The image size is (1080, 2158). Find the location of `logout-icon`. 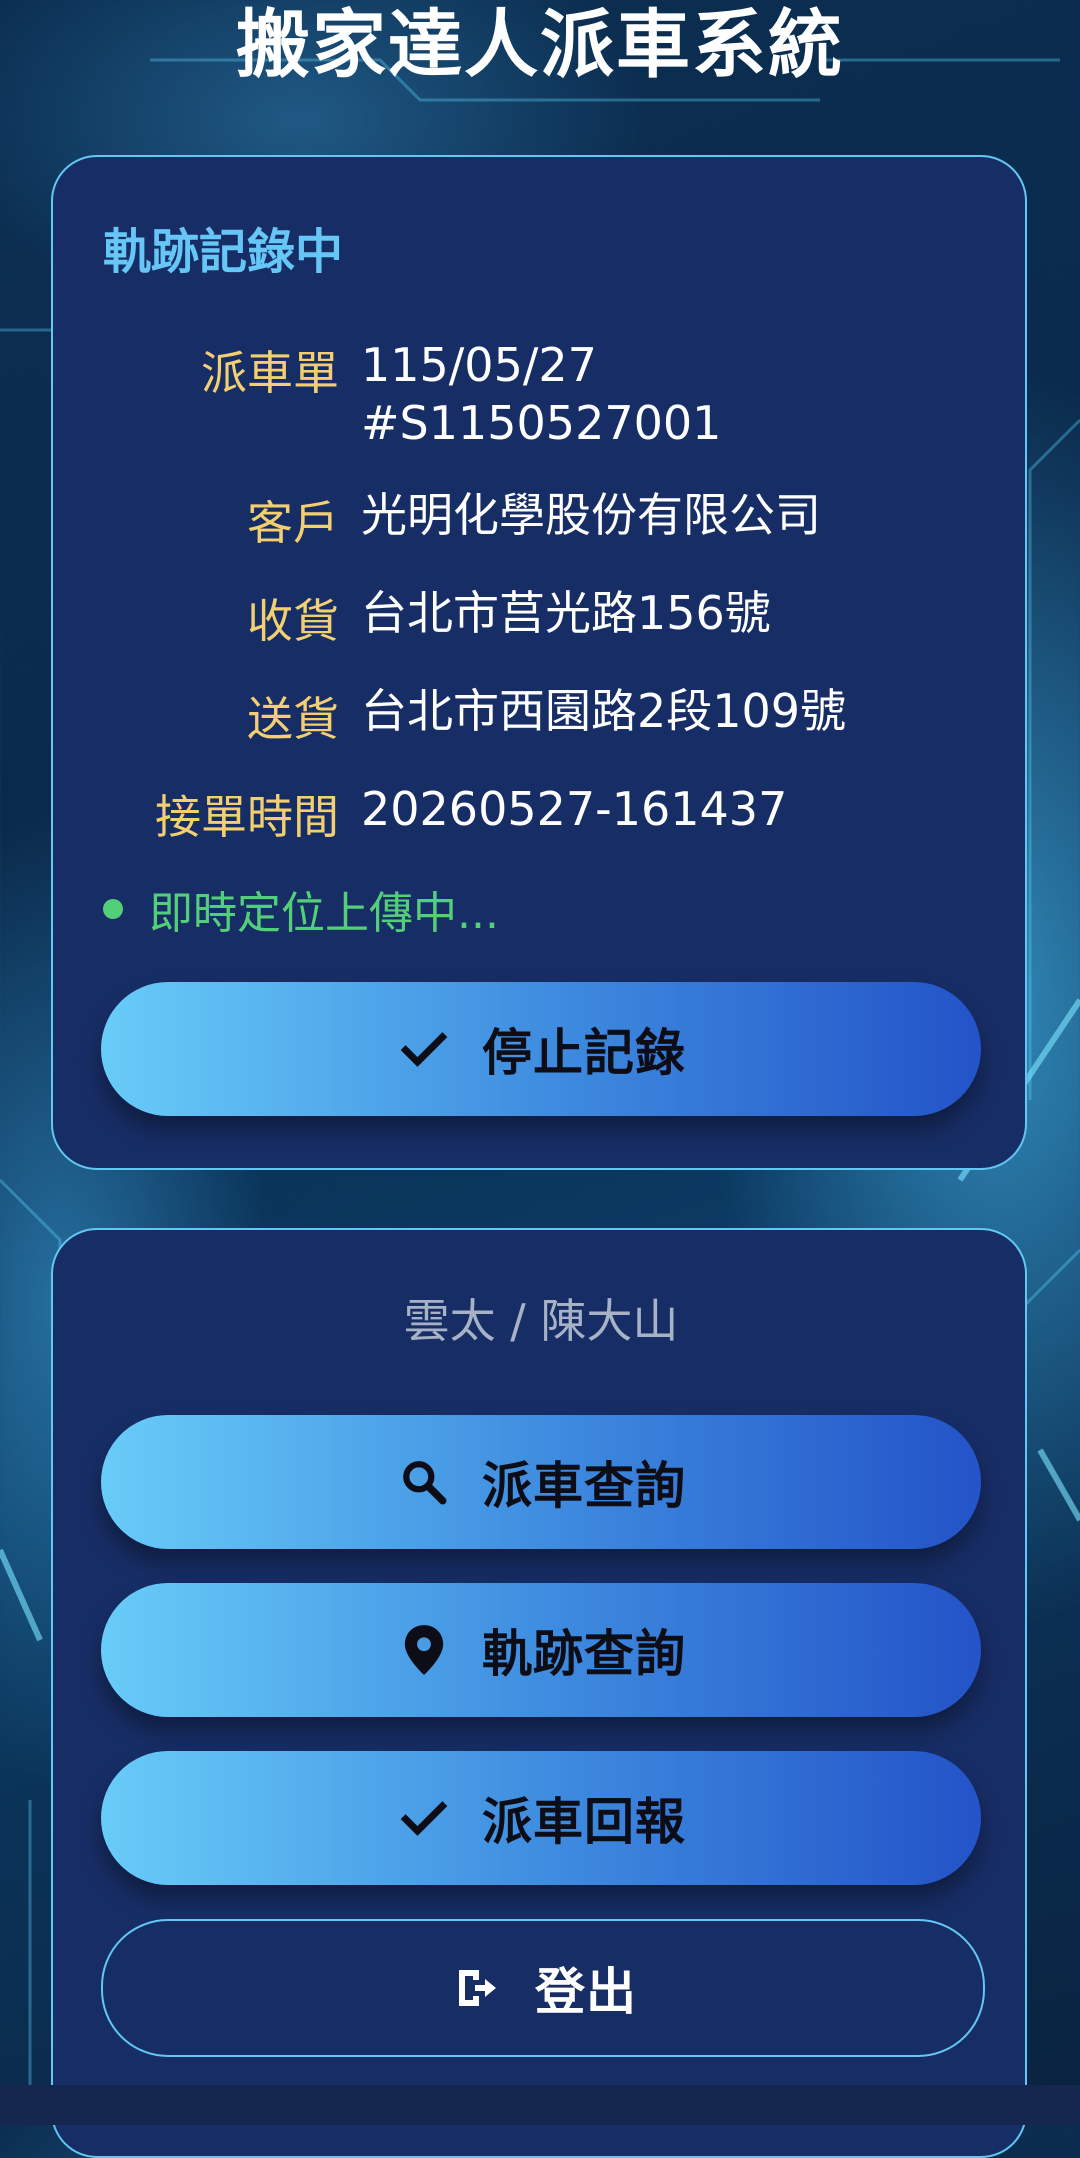

logout-icon is located at coordinates (477, 1988).